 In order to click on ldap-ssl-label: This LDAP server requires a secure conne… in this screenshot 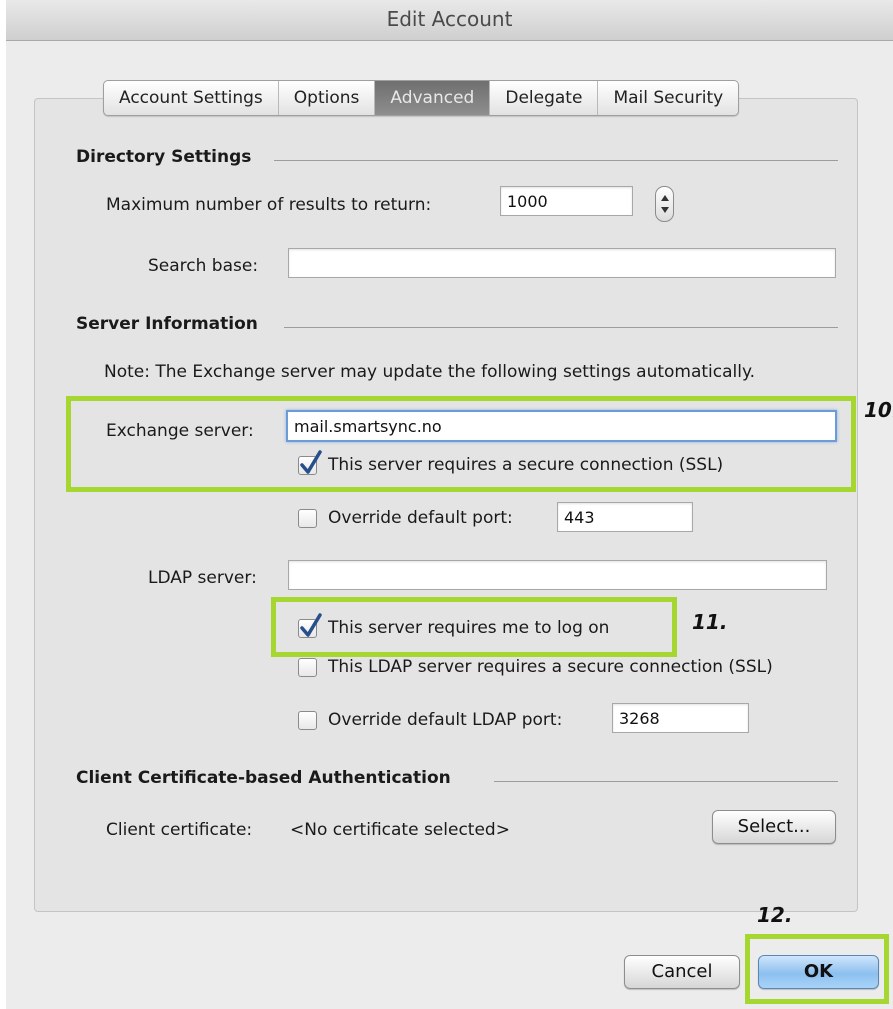, I will do `click(550, 667)`.